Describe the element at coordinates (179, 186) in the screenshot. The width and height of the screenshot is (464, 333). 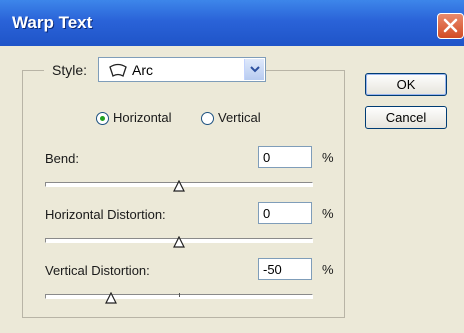
I see `bend-slider-thumb` at that location.